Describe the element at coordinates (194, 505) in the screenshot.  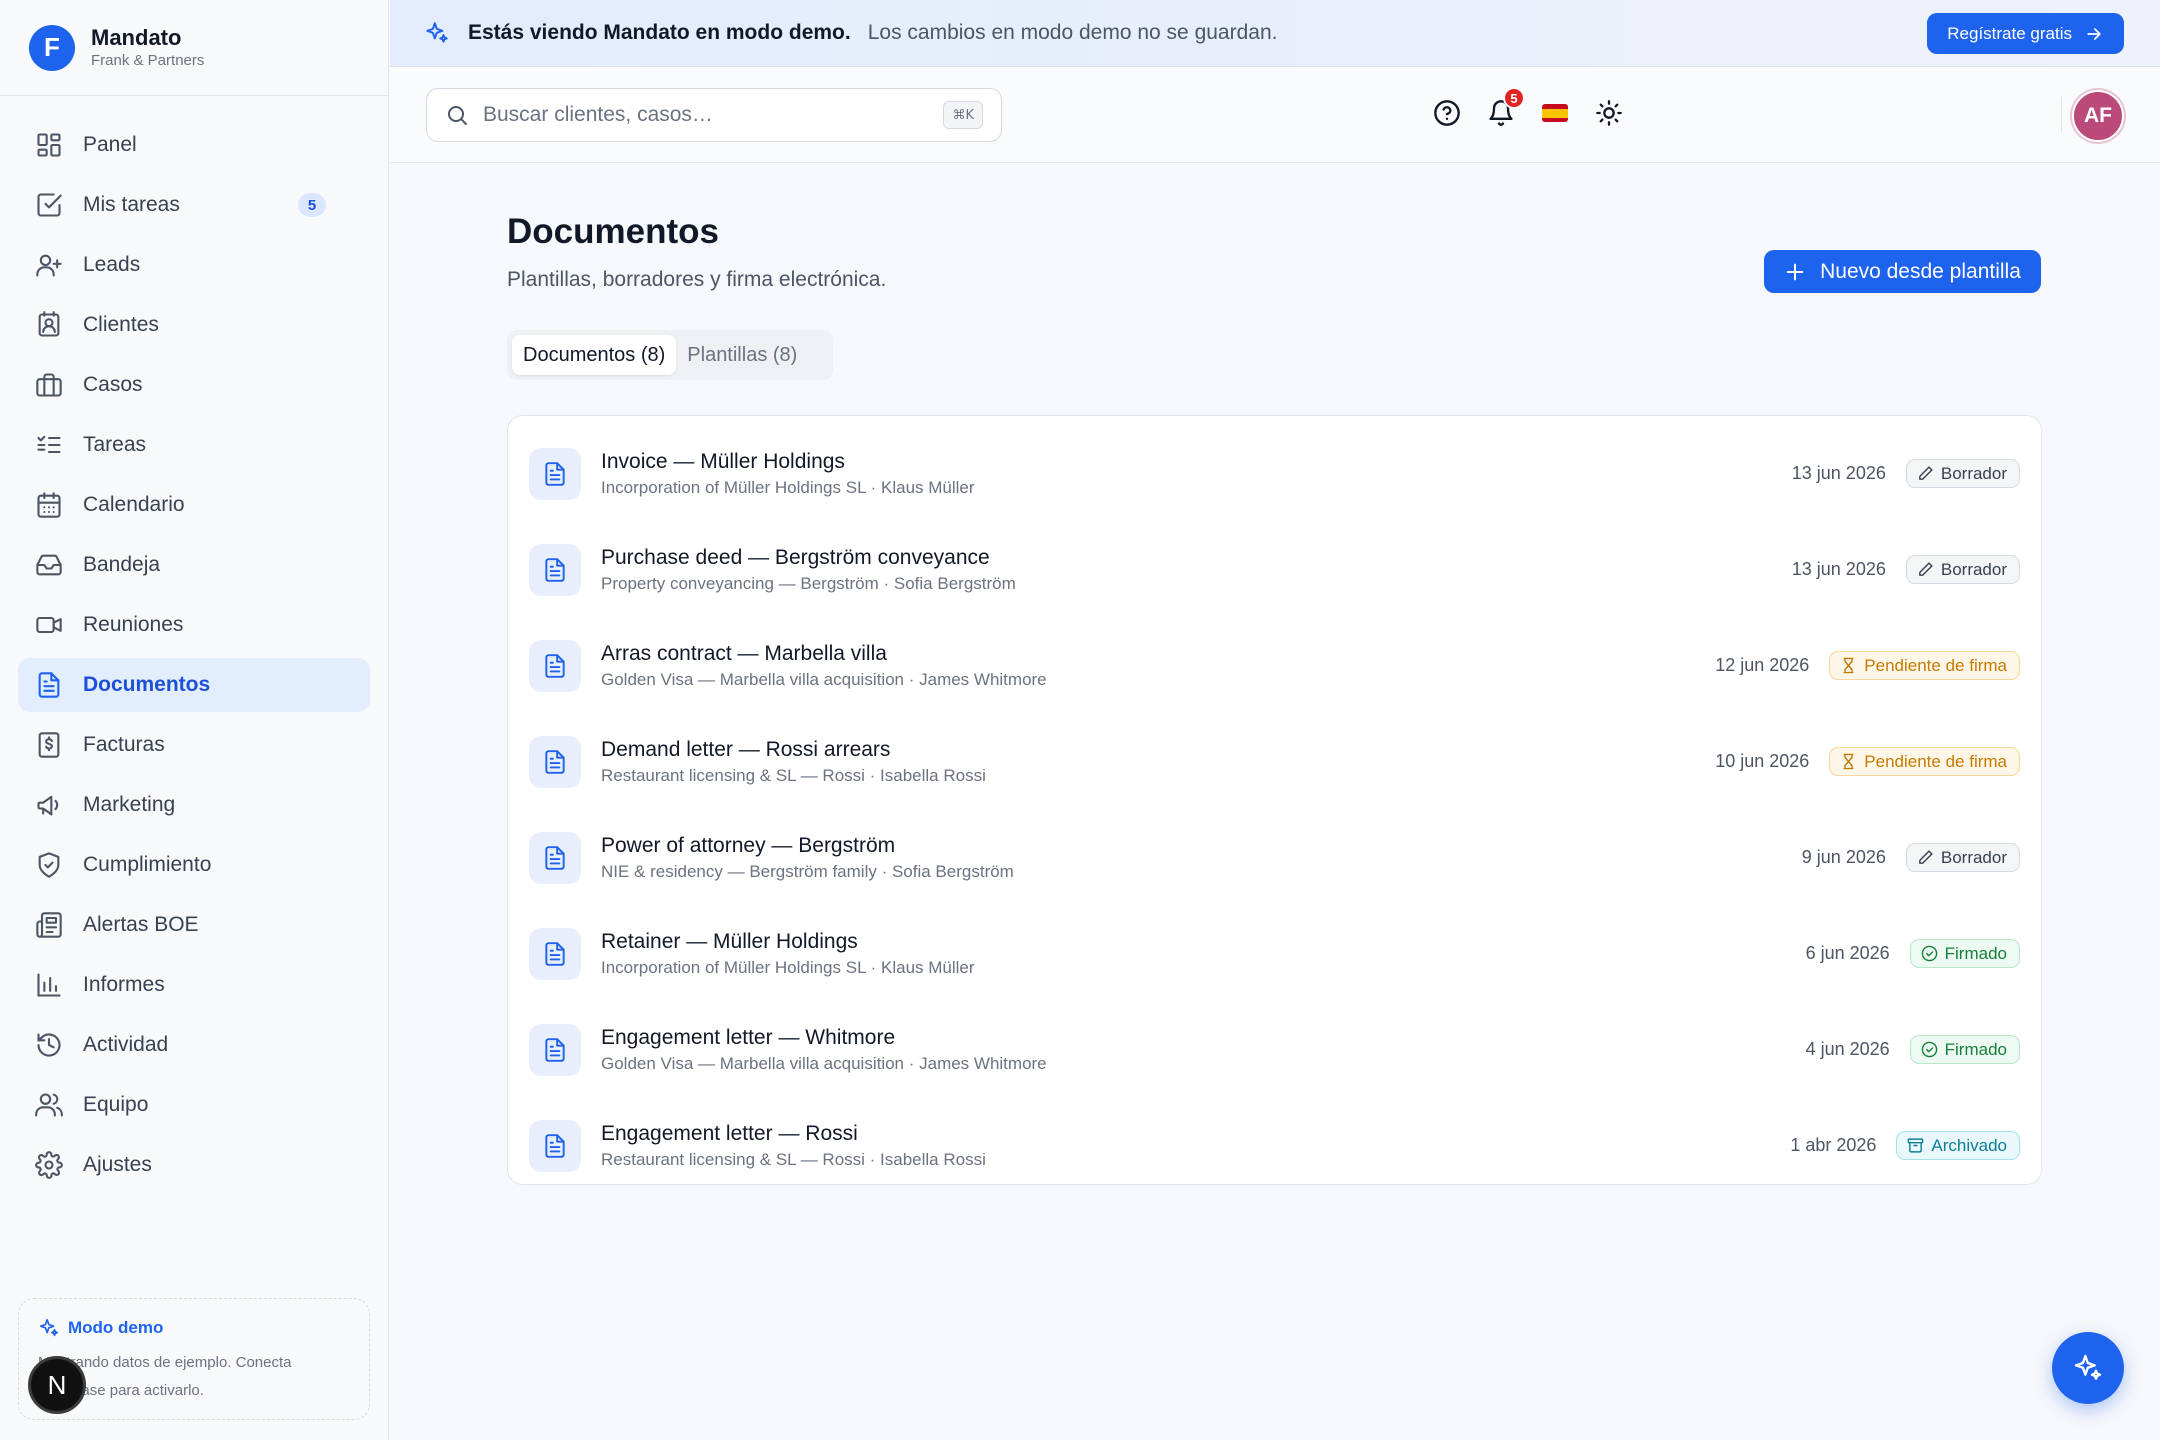
I see `sidebar-item-calendario: Calendario` at that location.